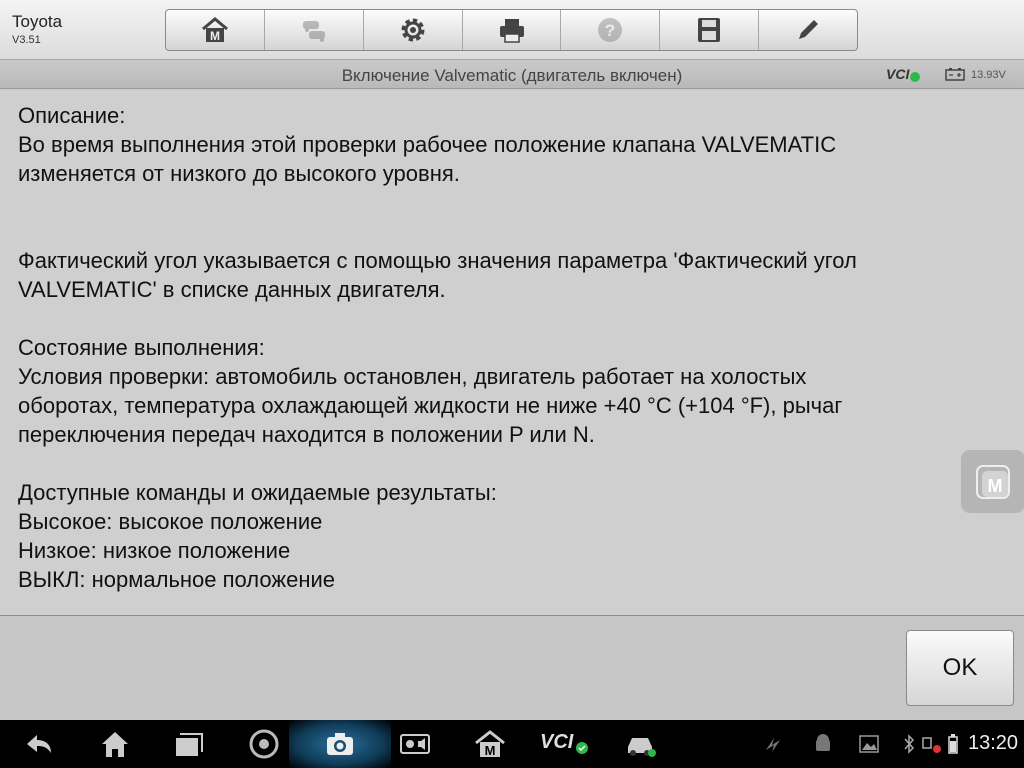  Describe the element at coordinates (512, 744) in the screenshot. I see `system-navigation-bar: M VCI 13:20` at that location.